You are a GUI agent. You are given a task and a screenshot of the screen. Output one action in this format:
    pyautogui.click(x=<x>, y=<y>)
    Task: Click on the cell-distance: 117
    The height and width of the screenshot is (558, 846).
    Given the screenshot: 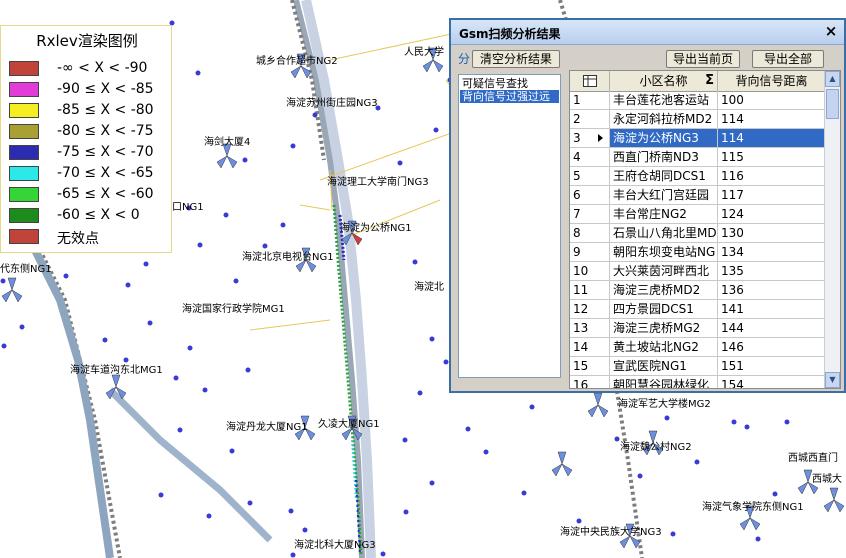 What is the action you would take?
    pyautogui.click(x=772, y=195)
    